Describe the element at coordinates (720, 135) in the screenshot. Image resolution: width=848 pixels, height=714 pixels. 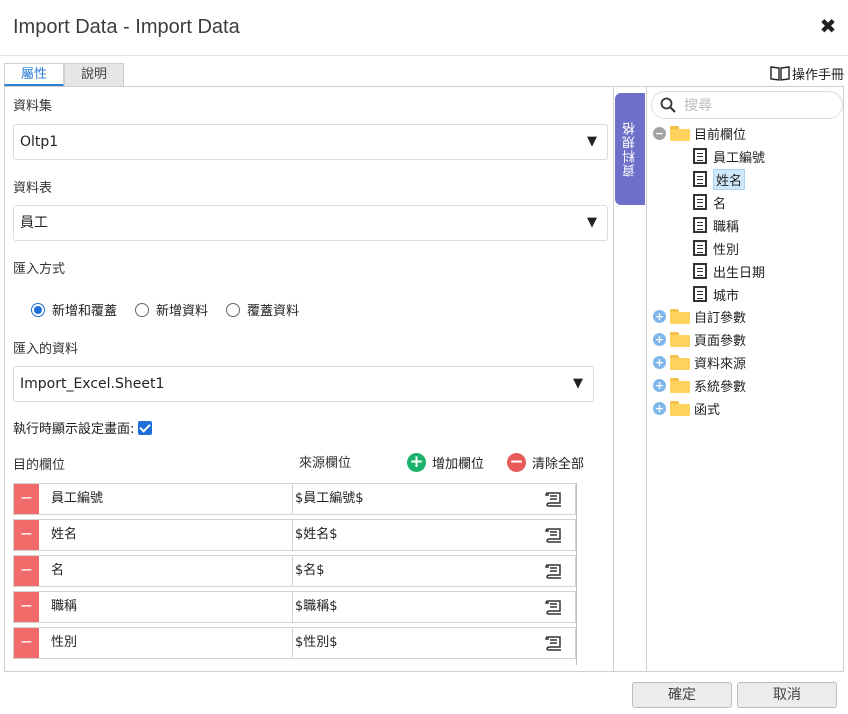
I see `tree-node-label: 目前欄位` at that location.